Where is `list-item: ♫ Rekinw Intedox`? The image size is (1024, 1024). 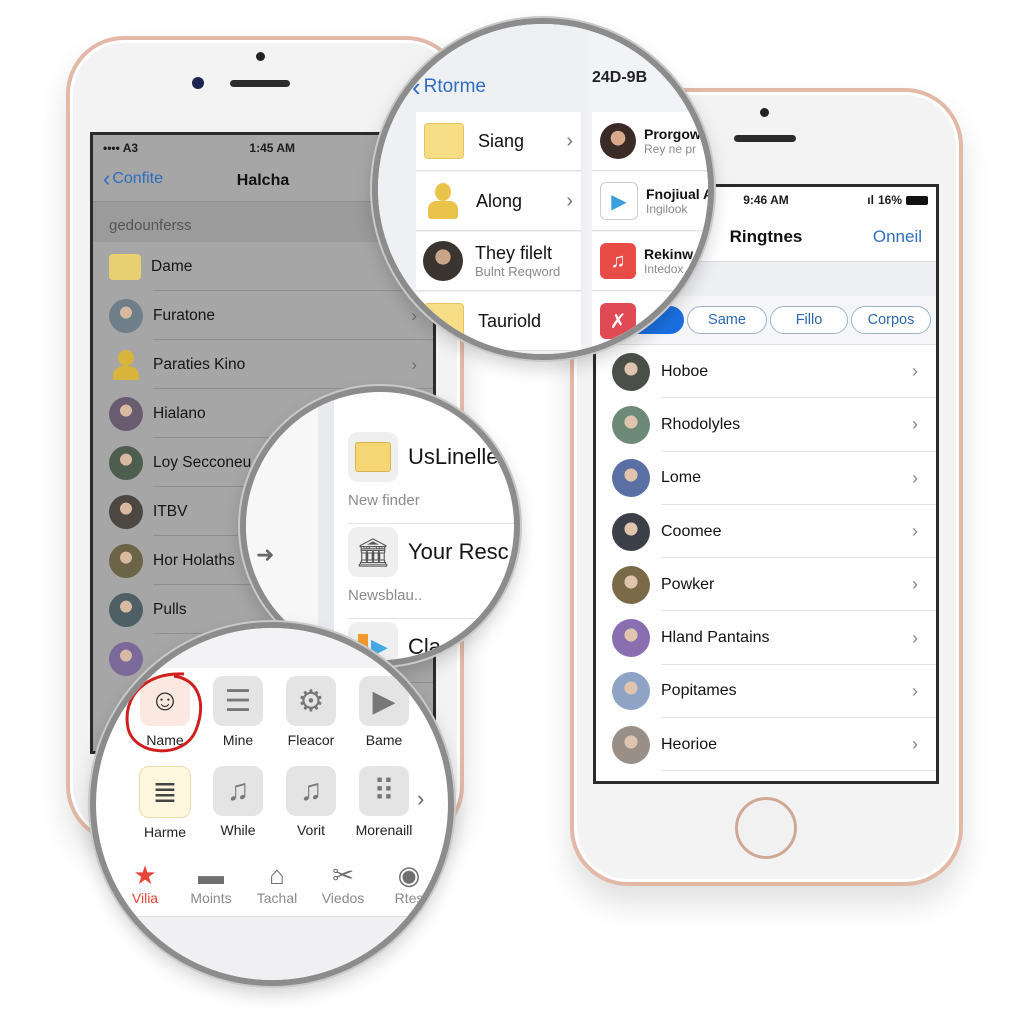 list-item: ♫ Rekinw Intedox is located at coordinates (650, 261).